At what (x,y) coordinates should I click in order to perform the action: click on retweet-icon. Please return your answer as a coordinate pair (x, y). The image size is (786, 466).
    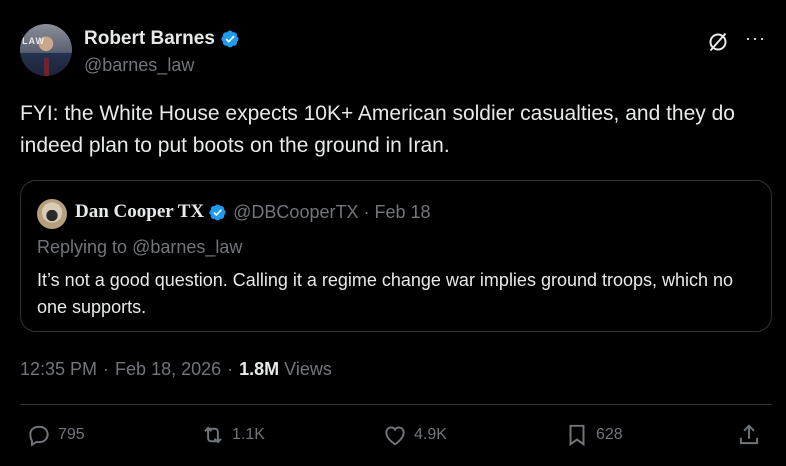
    Looking at the image, I should click on (213, 435).